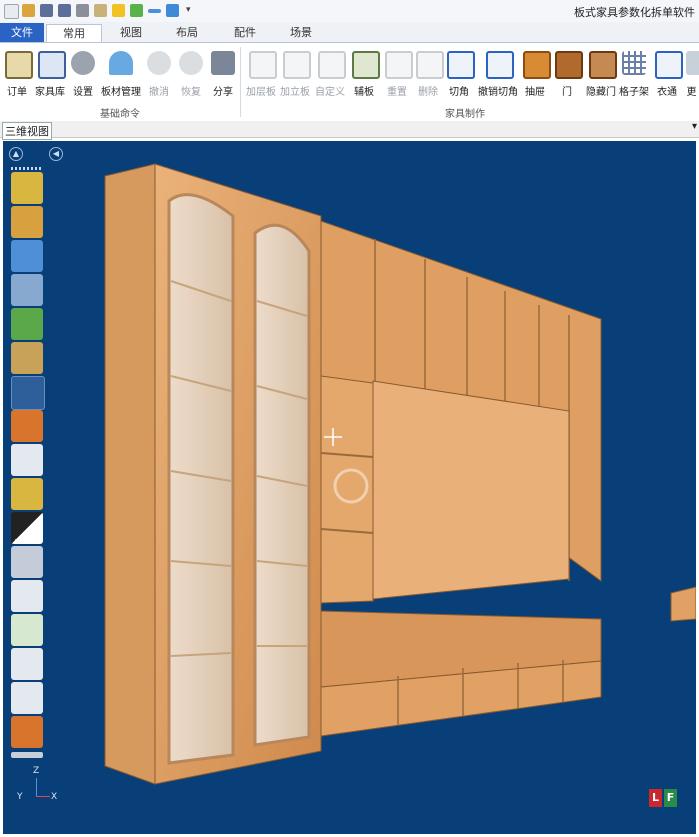 This screenshot has height=837, width=699. Describe the element at coordinates (634, 12) in the screenshot. I see `app-title: 板式家具参数化拆单软件` at that location.